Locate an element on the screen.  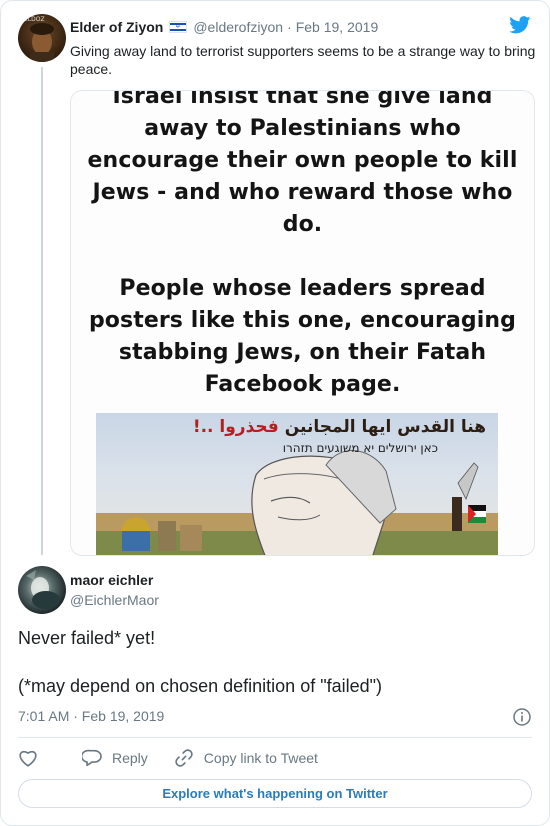
media-line: away to Palestinians who is located at coordinates (302, 128).